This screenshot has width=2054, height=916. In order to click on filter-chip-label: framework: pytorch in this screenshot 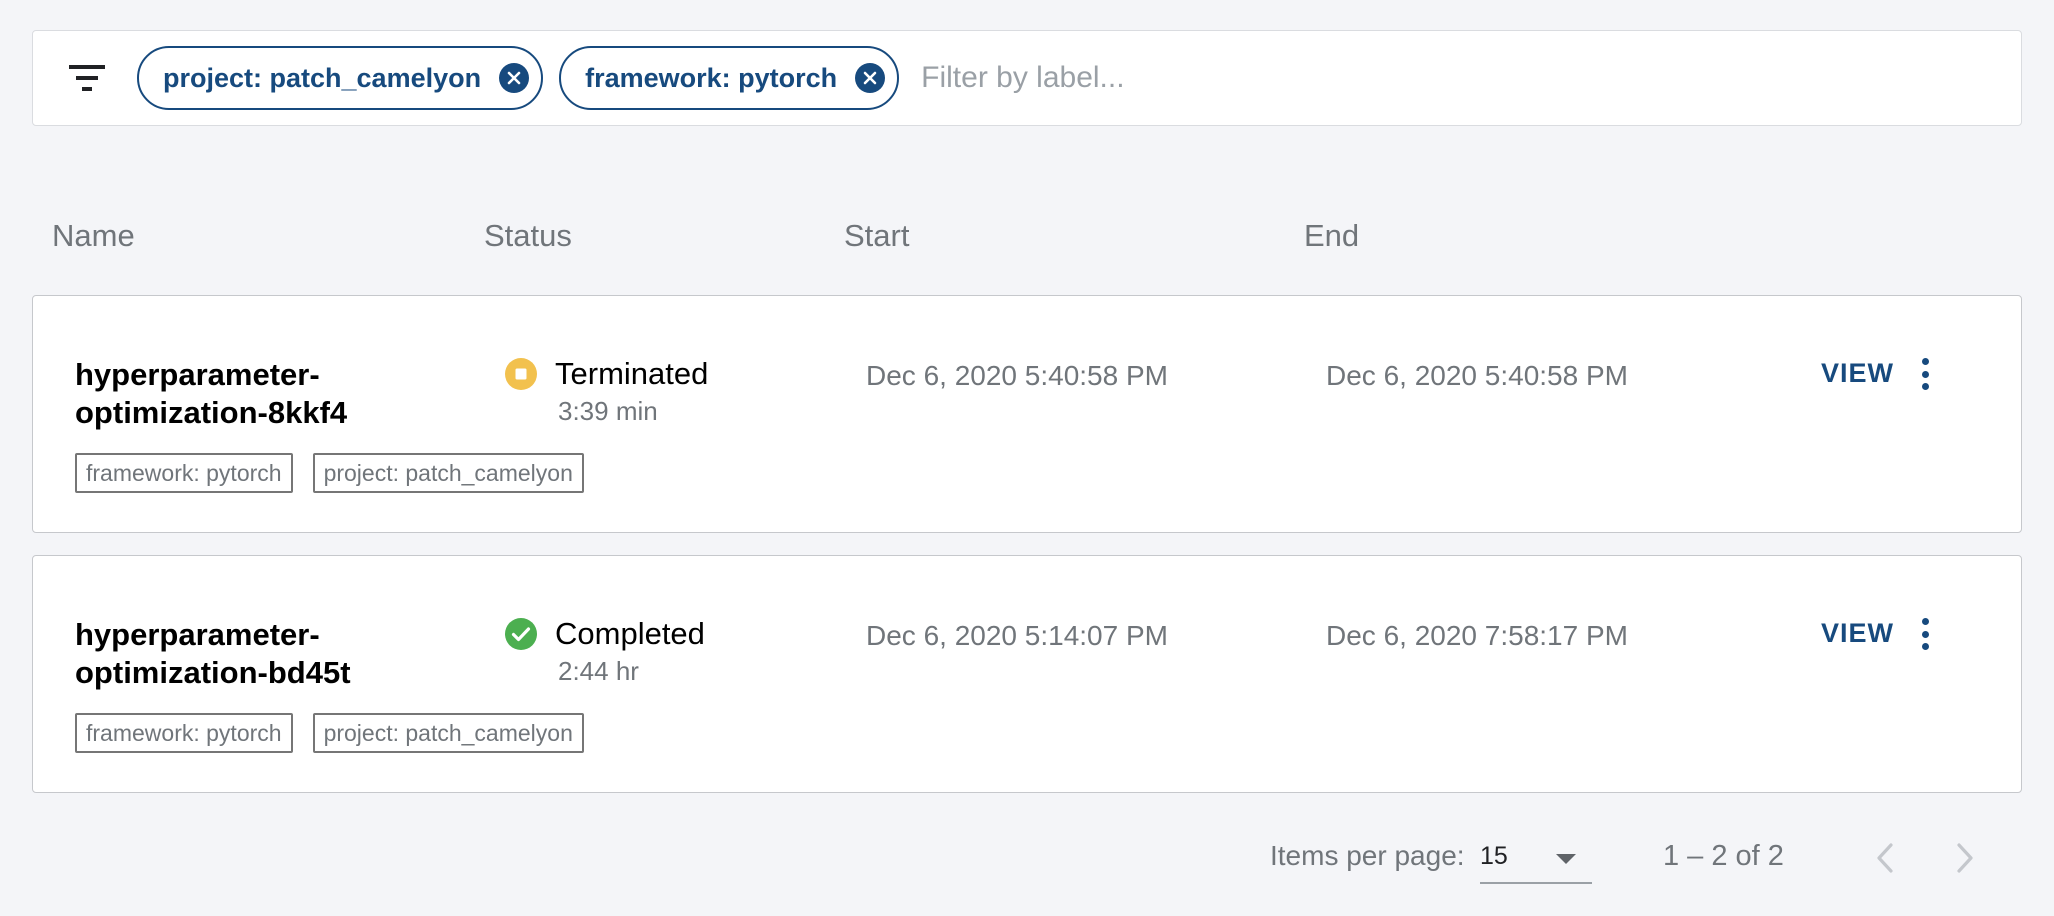, I will do `click(711, 77)`.